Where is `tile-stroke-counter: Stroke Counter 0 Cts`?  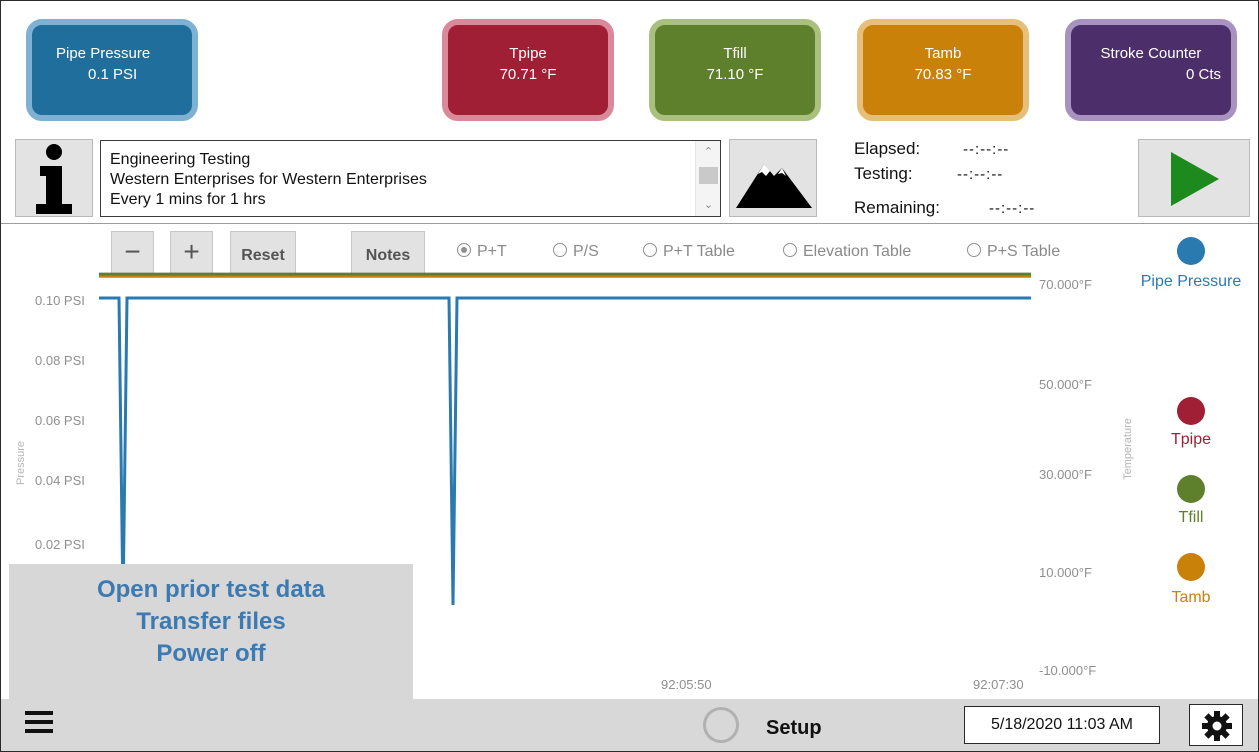
tile-stroke-counter: Stroke Counter 0 Cts is located at coordinates (1151, 70).